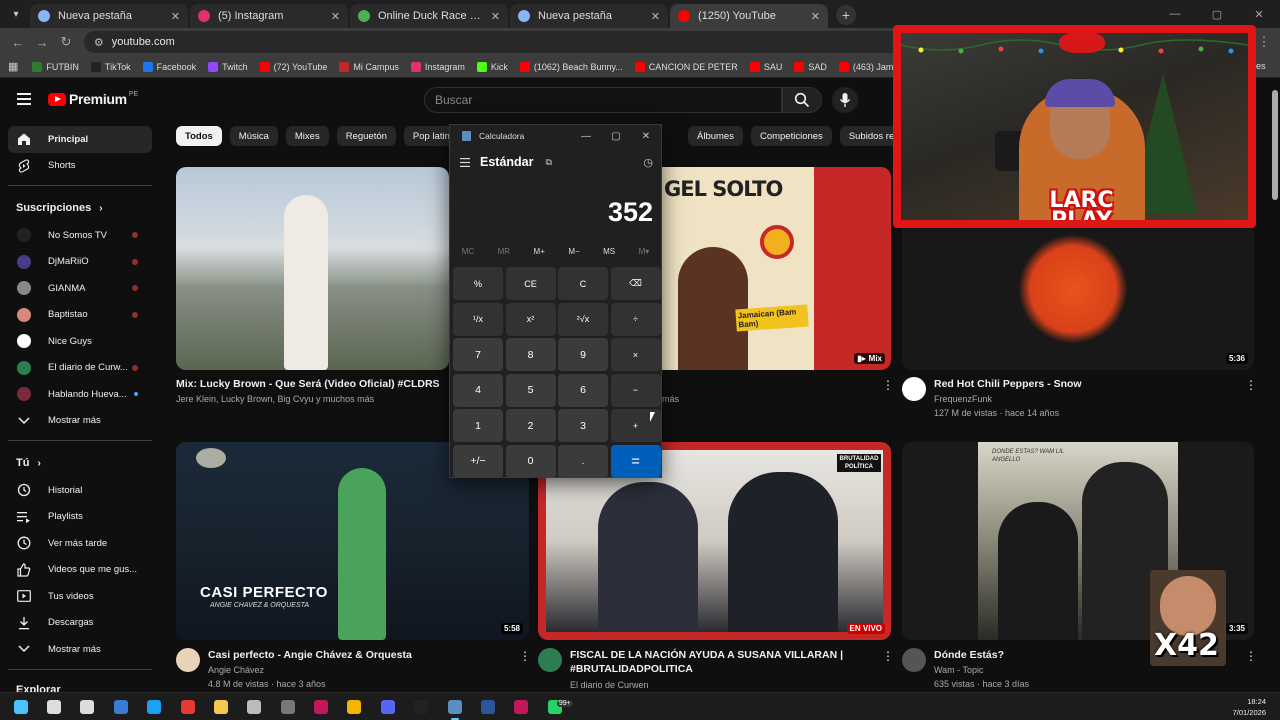 This screenshot has width=1280, height=720. What do you see at coordinates (539, 251) in the screenshot?
I see `memory-button: M+` at bounding box center [539, 251].